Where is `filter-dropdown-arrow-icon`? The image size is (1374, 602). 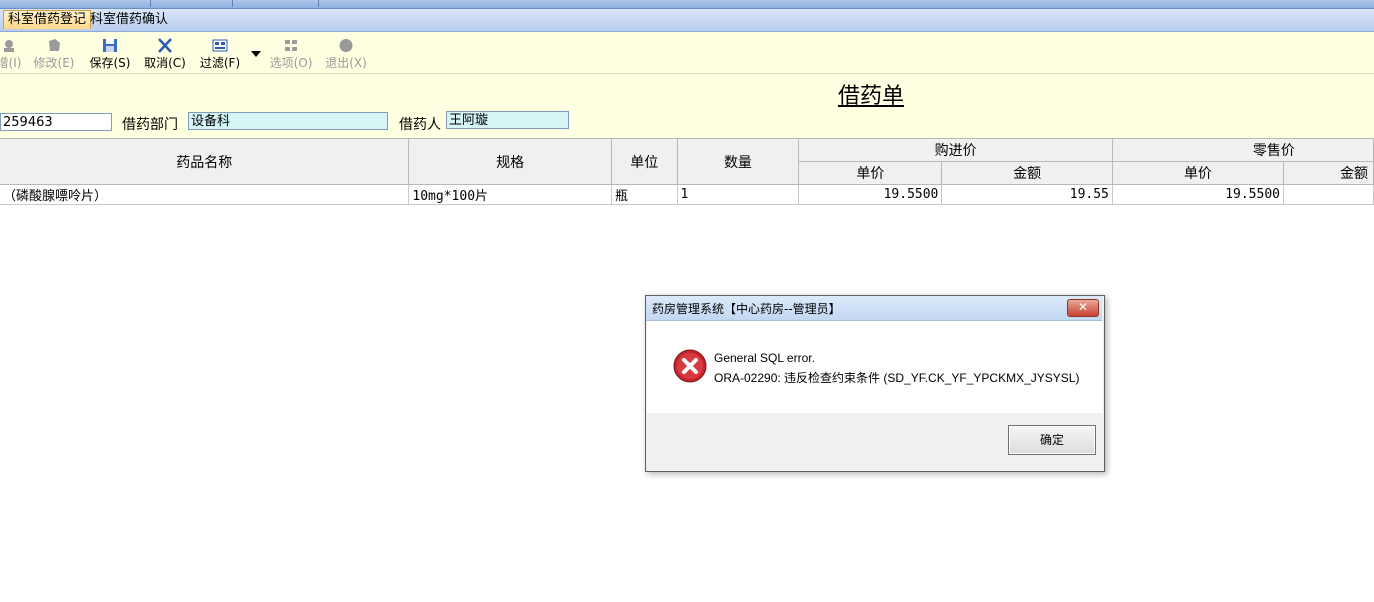 filter-dropdown-arrow-icon is located at coordinates (256, 54).